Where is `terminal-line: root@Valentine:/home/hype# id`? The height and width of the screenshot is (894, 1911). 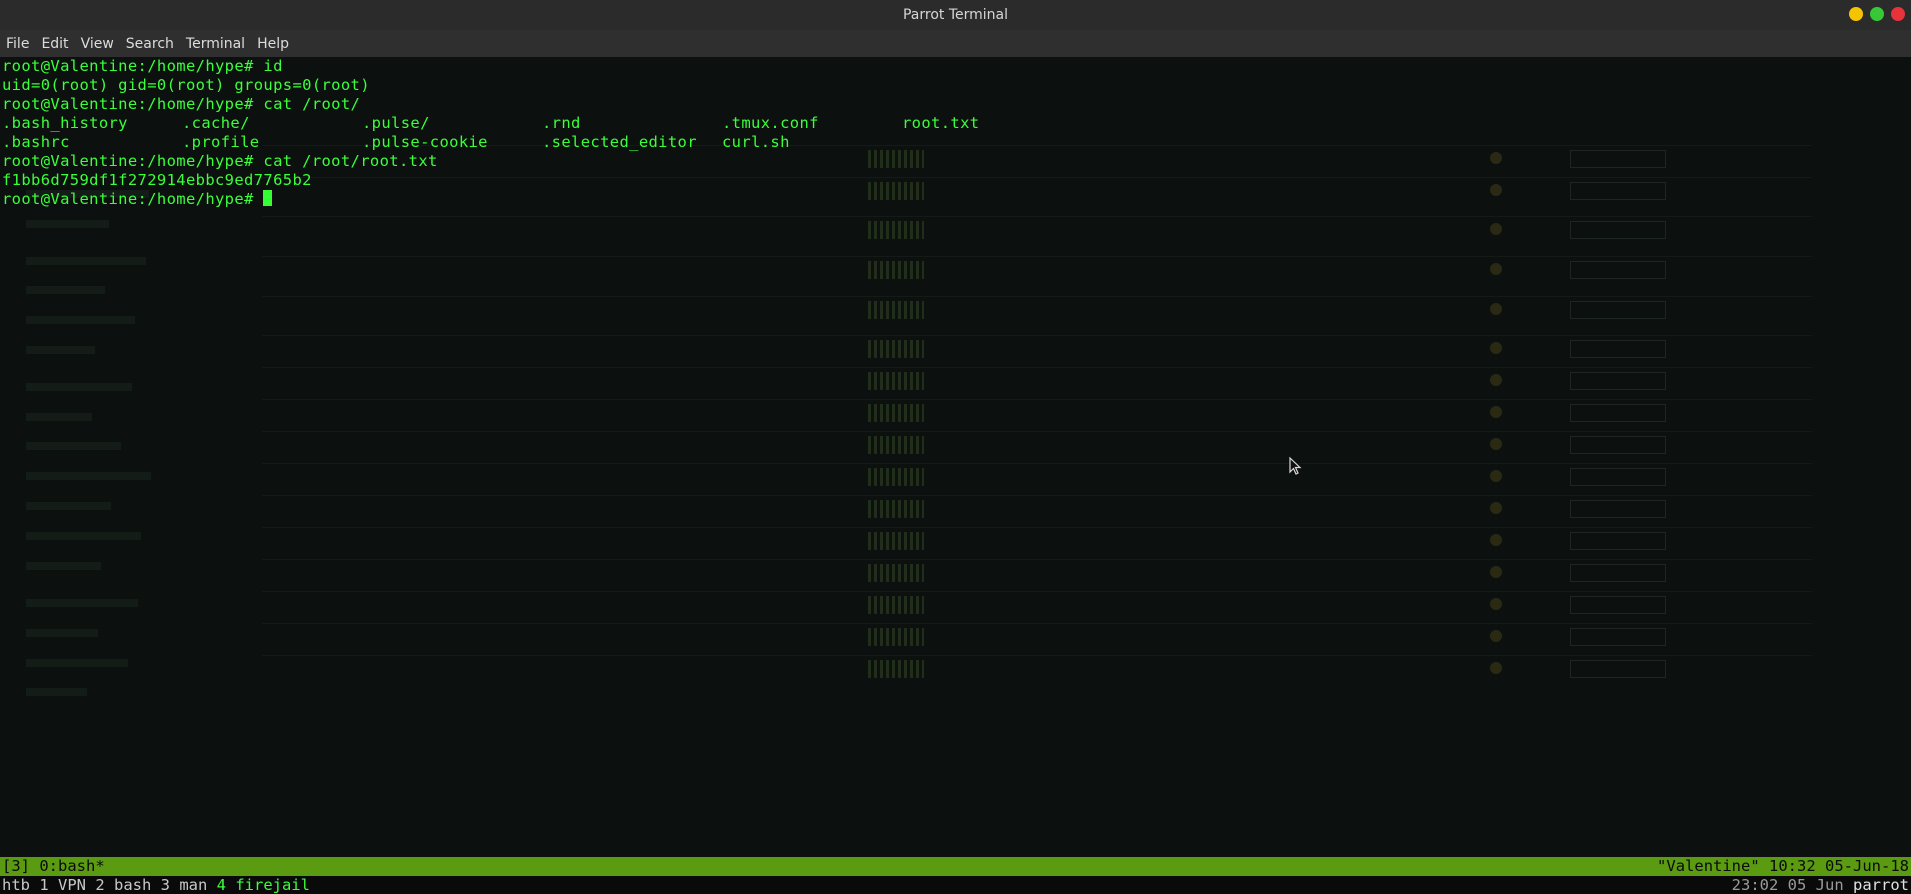 terminal-line: root@Valentine:/home/hype# id is located at coordinates (142, 66).